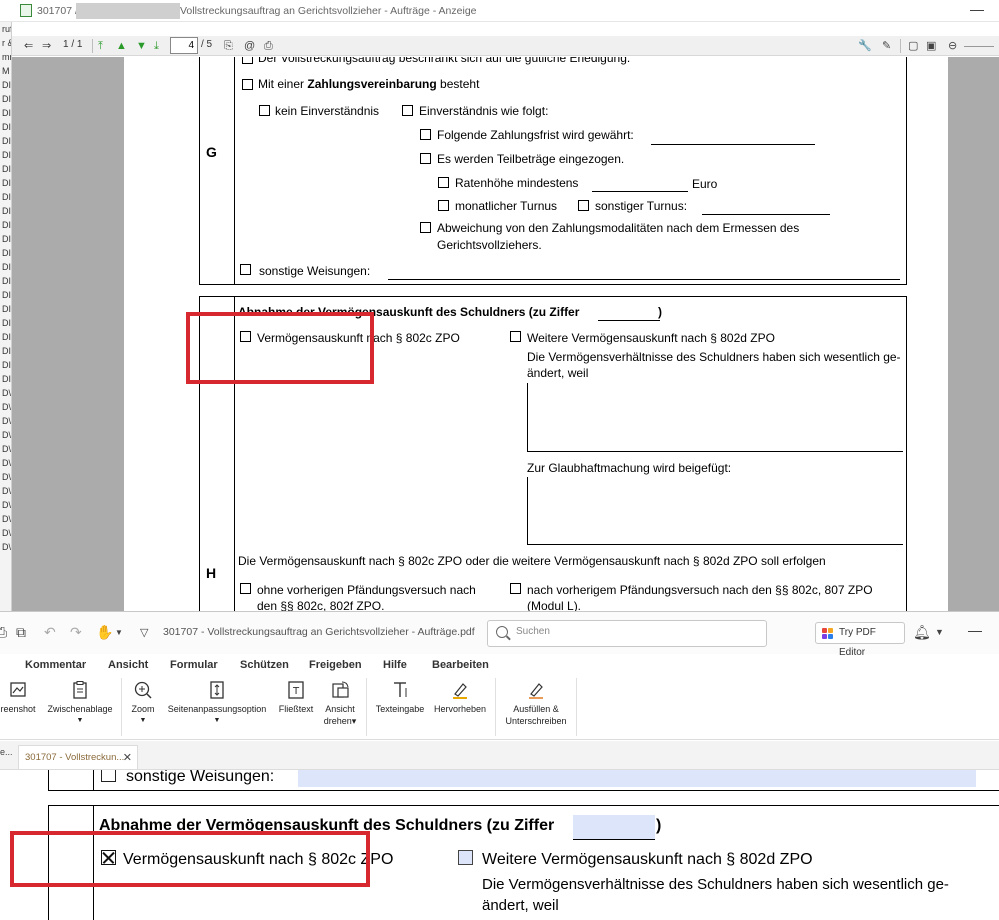  What do you see at coordinates (55, 665) in the screenshot?
I see `menu-kommentar: Kommentar` at bounding box center [55, 665].